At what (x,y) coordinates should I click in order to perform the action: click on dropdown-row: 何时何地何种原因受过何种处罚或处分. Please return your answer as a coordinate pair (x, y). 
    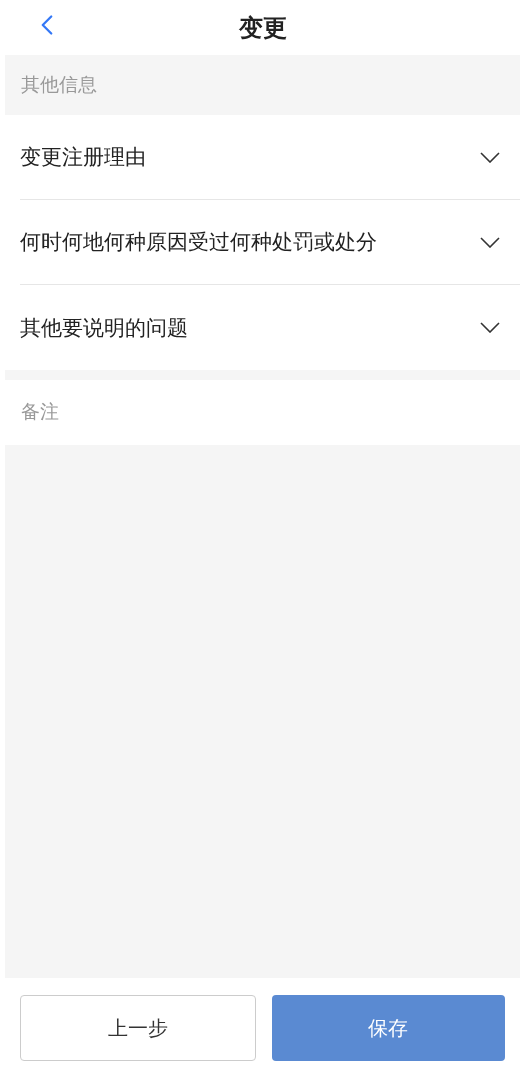
    Looking at the image, I should click on (270, 242).